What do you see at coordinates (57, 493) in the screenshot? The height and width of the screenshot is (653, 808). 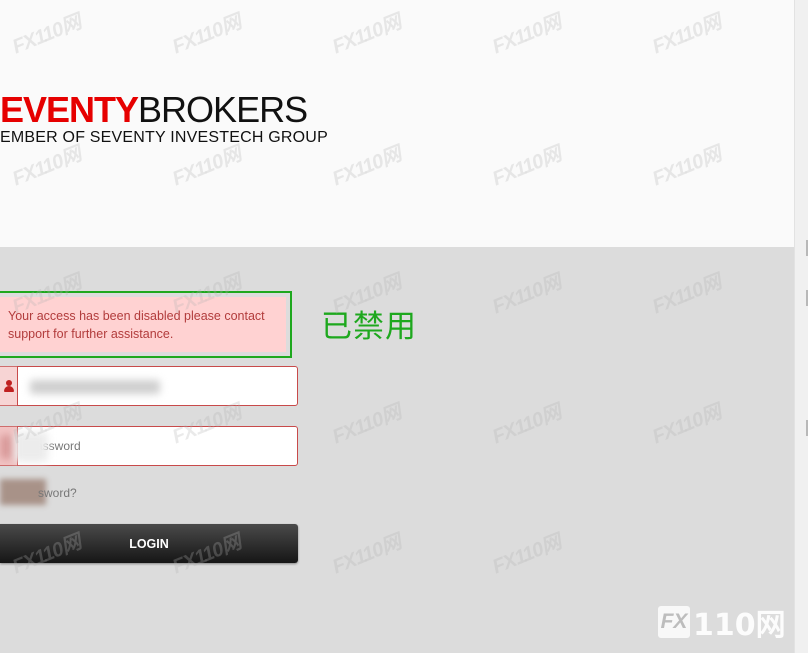 I see `forgot-password-label: sword?` at bounding box center [57, 493].